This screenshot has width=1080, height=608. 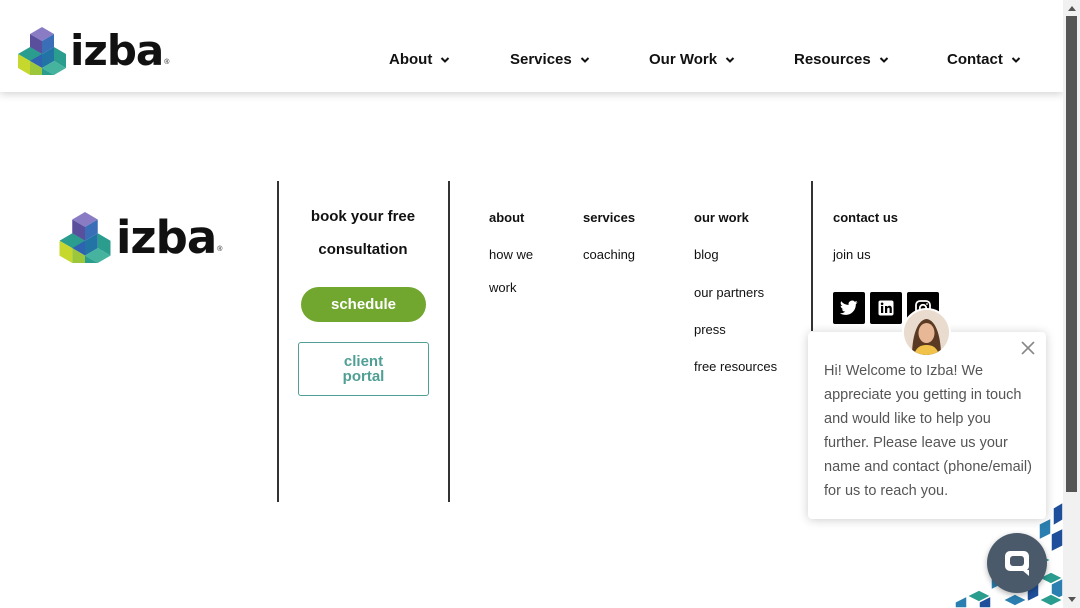 I want to click on footer-heading-our-work: our work, so click(x=721, y=217).